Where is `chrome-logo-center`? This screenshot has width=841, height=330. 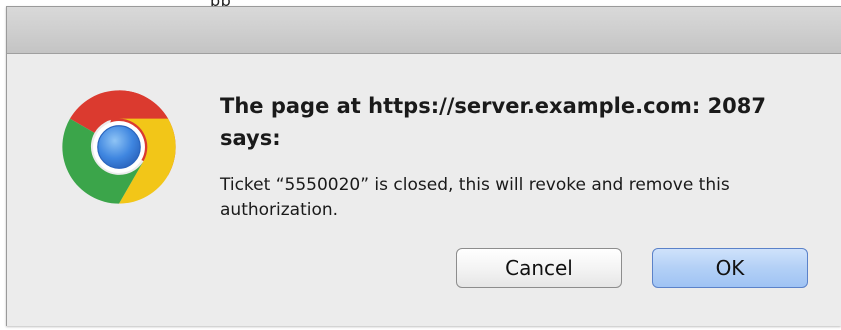
chrome-logo-center is located at coordinates (119, 147).